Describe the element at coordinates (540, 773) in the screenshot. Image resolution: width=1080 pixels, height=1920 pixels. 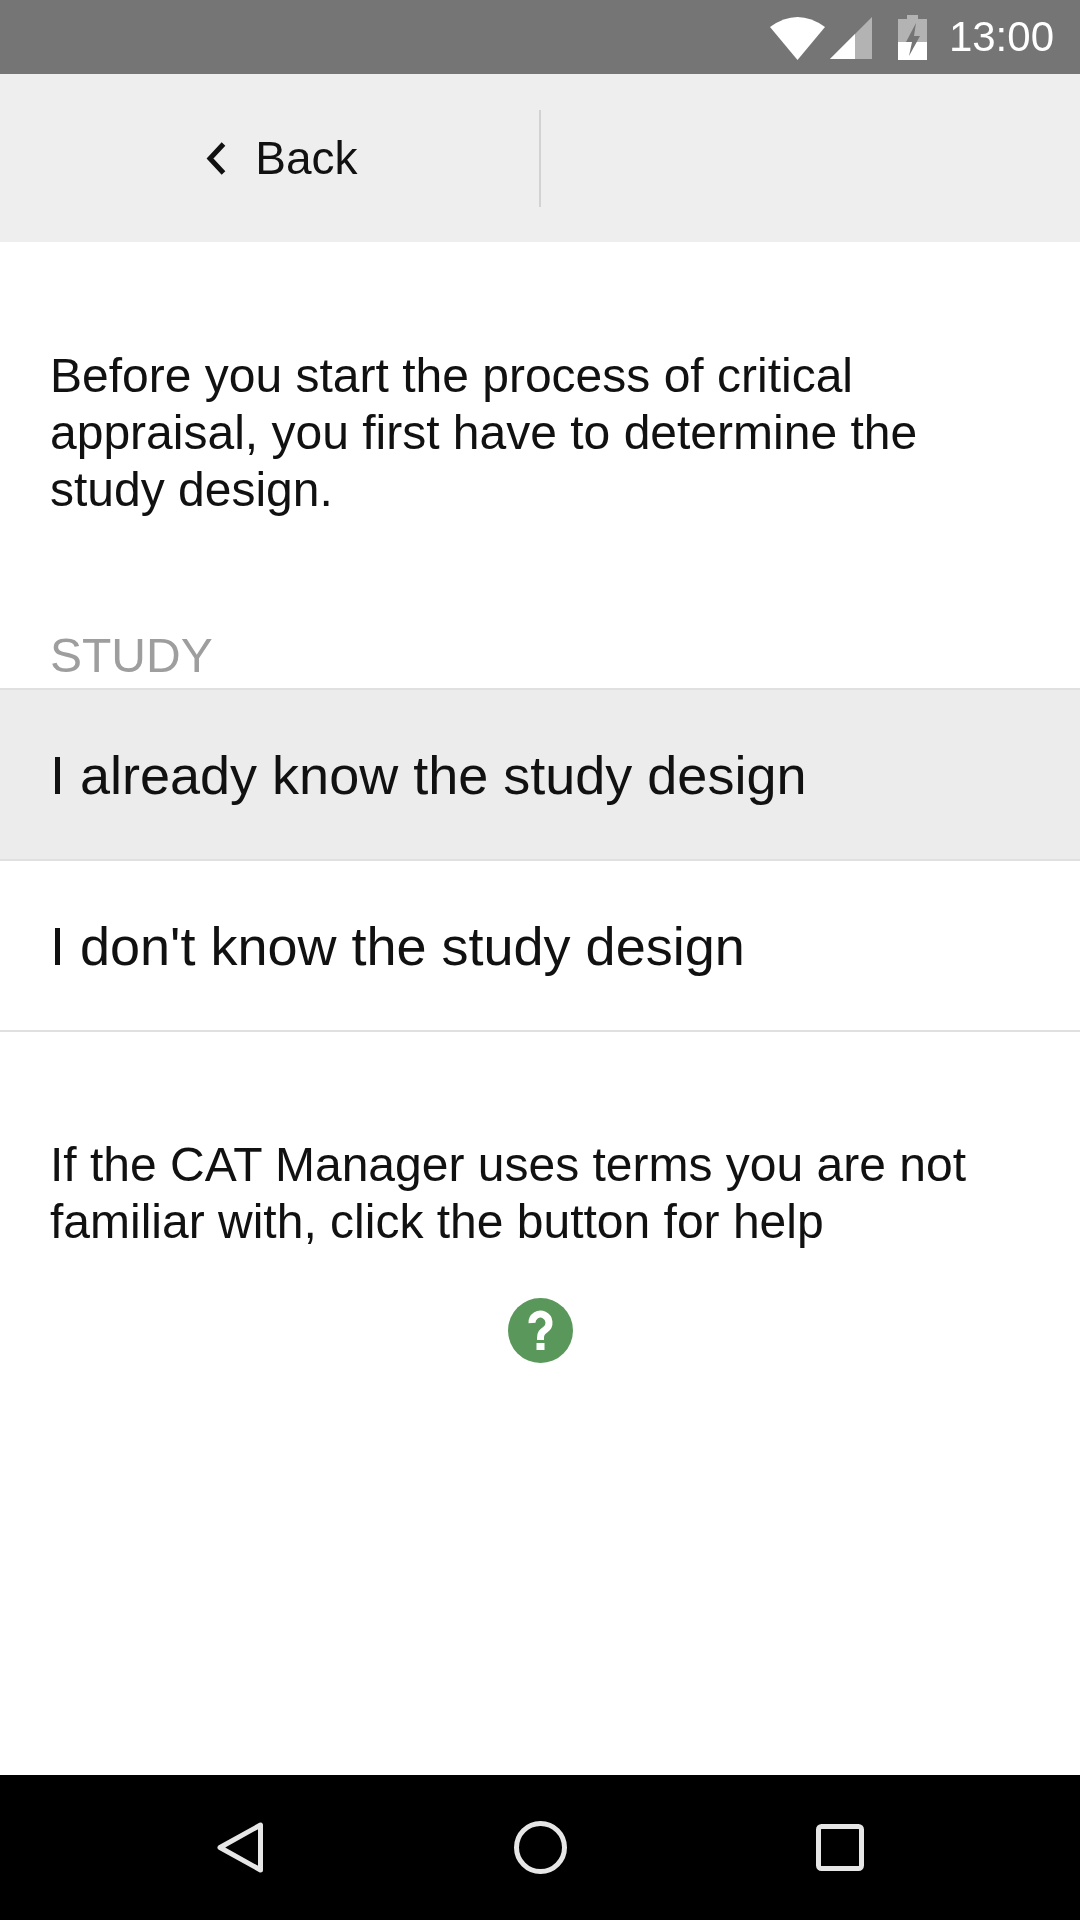
I see `option-item: I already know the study design` at that location.